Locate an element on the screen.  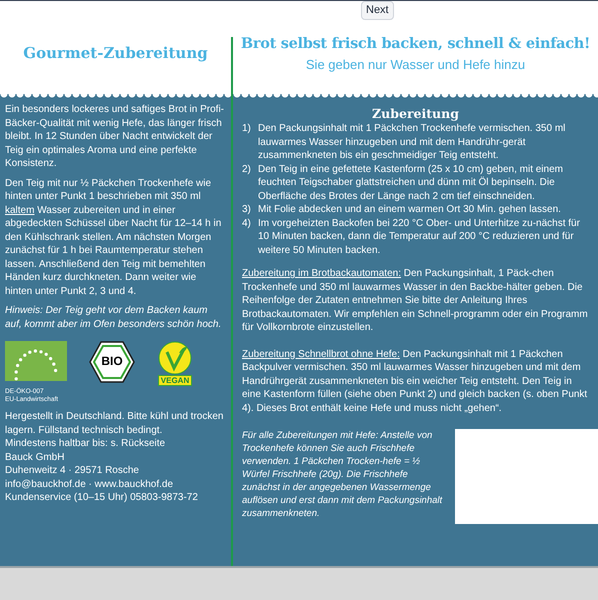
info-text: info@bauckhof.de · www.bauckhof.de is located at coordinates (89, 484).